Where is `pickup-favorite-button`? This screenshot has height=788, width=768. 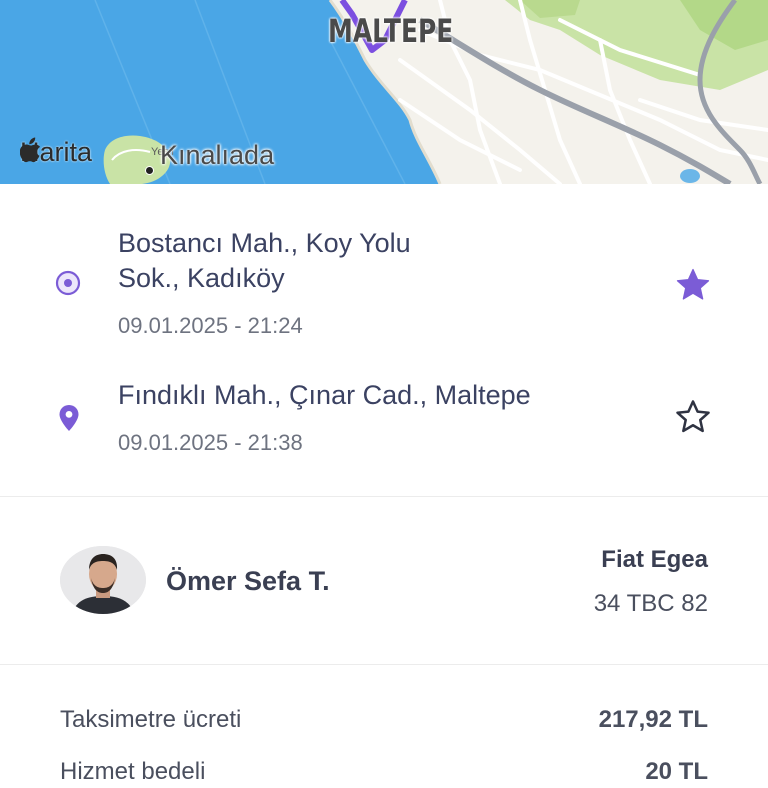
pickup-favorite-button is located at coordinates (693, 287).